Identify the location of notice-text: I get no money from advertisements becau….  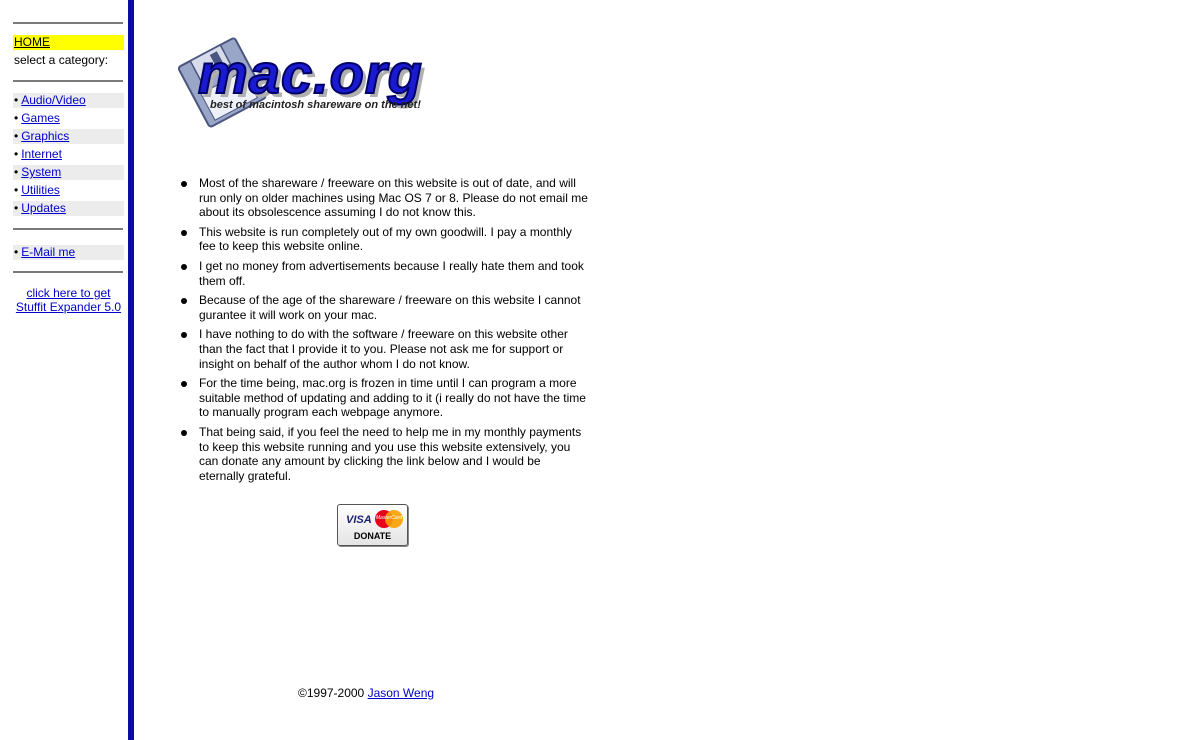
(391, 273).